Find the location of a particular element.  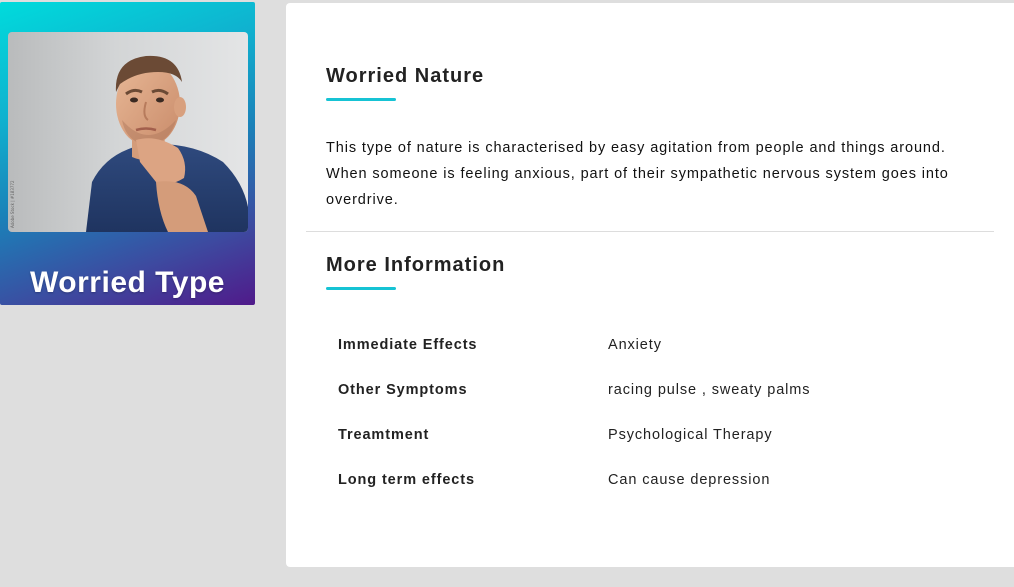

section-divider is located at coordinates (650, 231).